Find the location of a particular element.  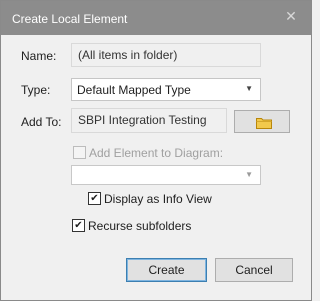

close-icon: ✕ is located at coordinates (291, 16).